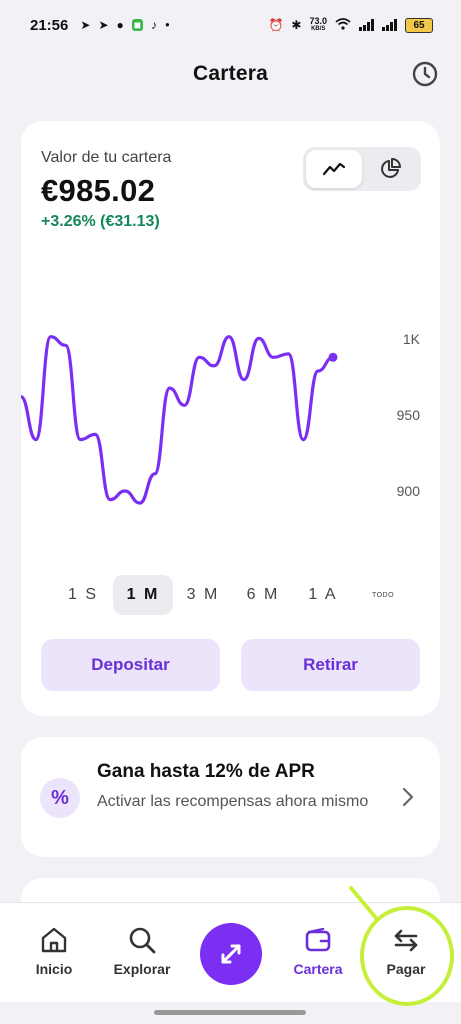 This screenshot has height=1024, width=461. Describe the element at coordinates (408, 415) in the screenshot. I see `y-tick-label: 950` at that location.